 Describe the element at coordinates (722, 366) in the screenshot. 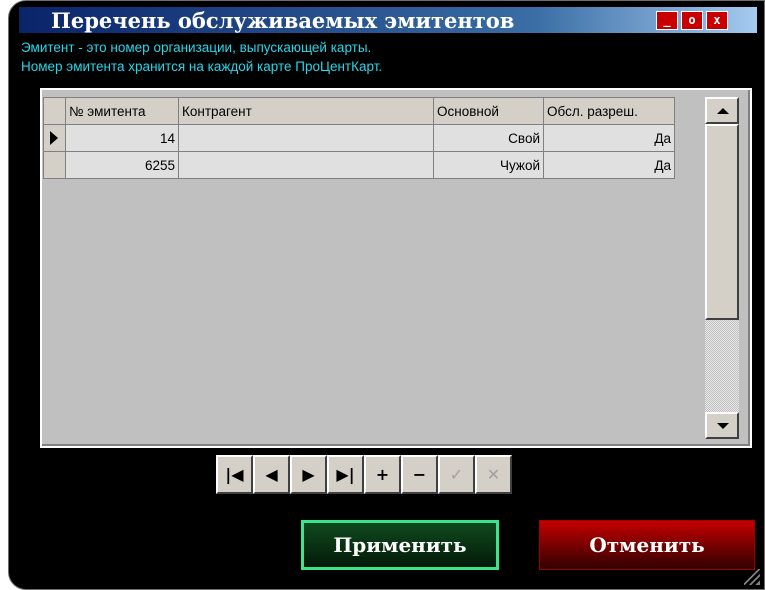

I see `scroll-track` at that location.